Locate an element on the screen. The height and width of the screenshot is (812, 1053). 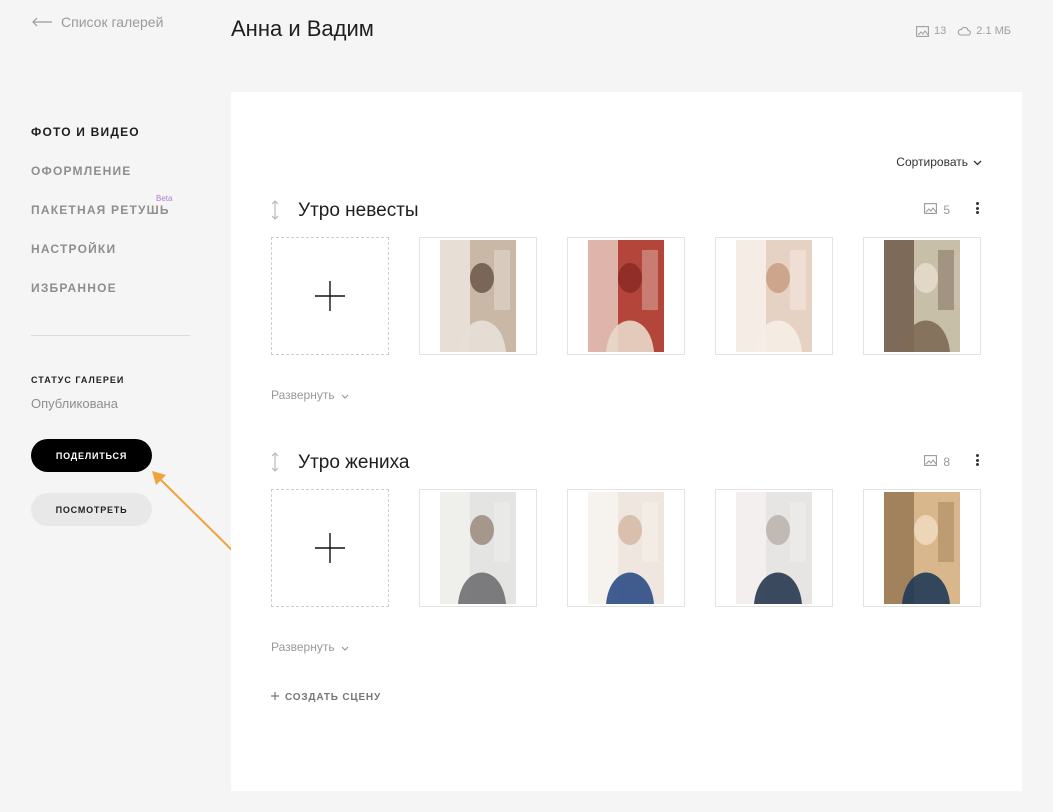
scene-header: Утро жениха 8 is located at coordinates (626, 463).